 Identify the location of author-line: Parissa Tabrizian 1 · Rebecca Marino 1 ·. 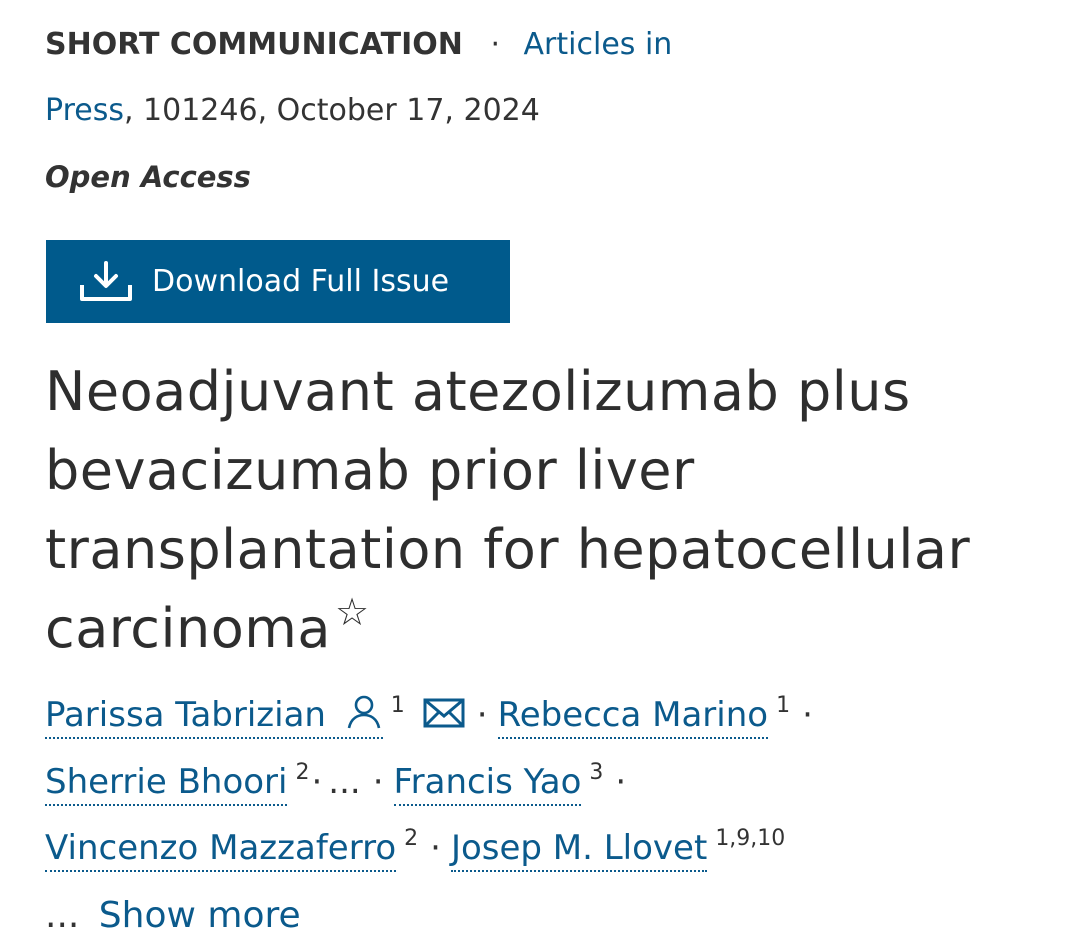
(434, 716).